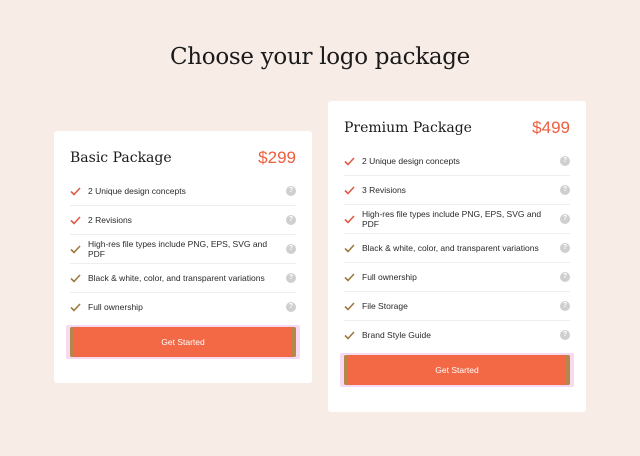 The height and width of the screenshot is (456, 640). What do you see at coordinates (384, 190) in the screenshot?
I see `feature-text: 3 Revisions` at bounding box center [384, 190].